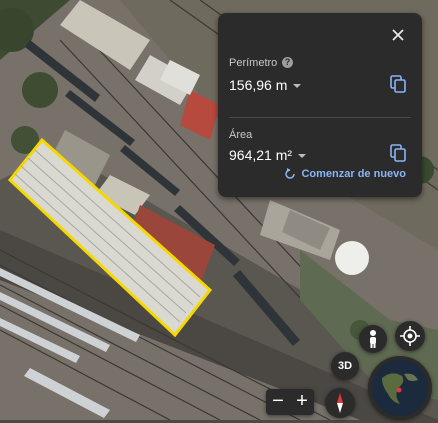 Image resolution: width=438 pixels, height=423 pixels. What do you see at coordinates (398, 35) in the screenshot?
I see `close-icon` at bounding box center [398, 35].